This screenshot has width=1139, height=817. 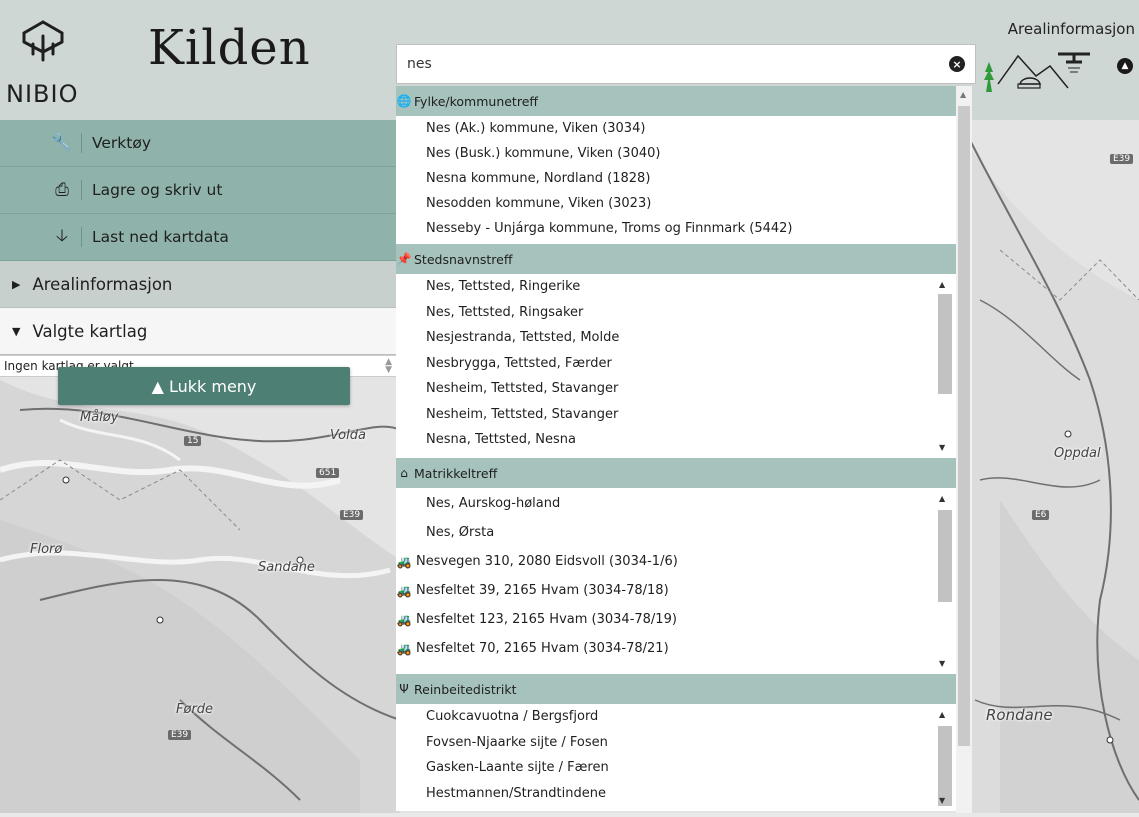 I want to click on list-item: Nes, Ørsta, so click(x=684, y=532).